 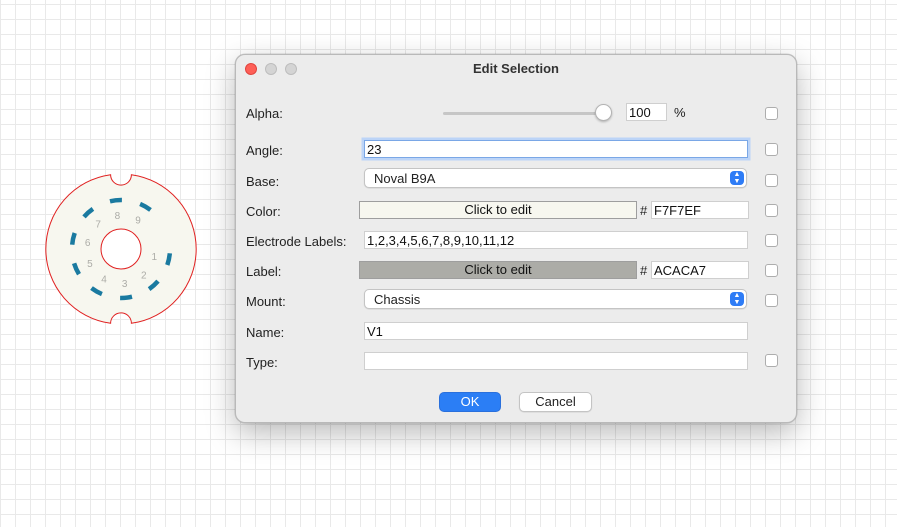 I want to click on alpha-checkbox, so click(x=771, y=113).